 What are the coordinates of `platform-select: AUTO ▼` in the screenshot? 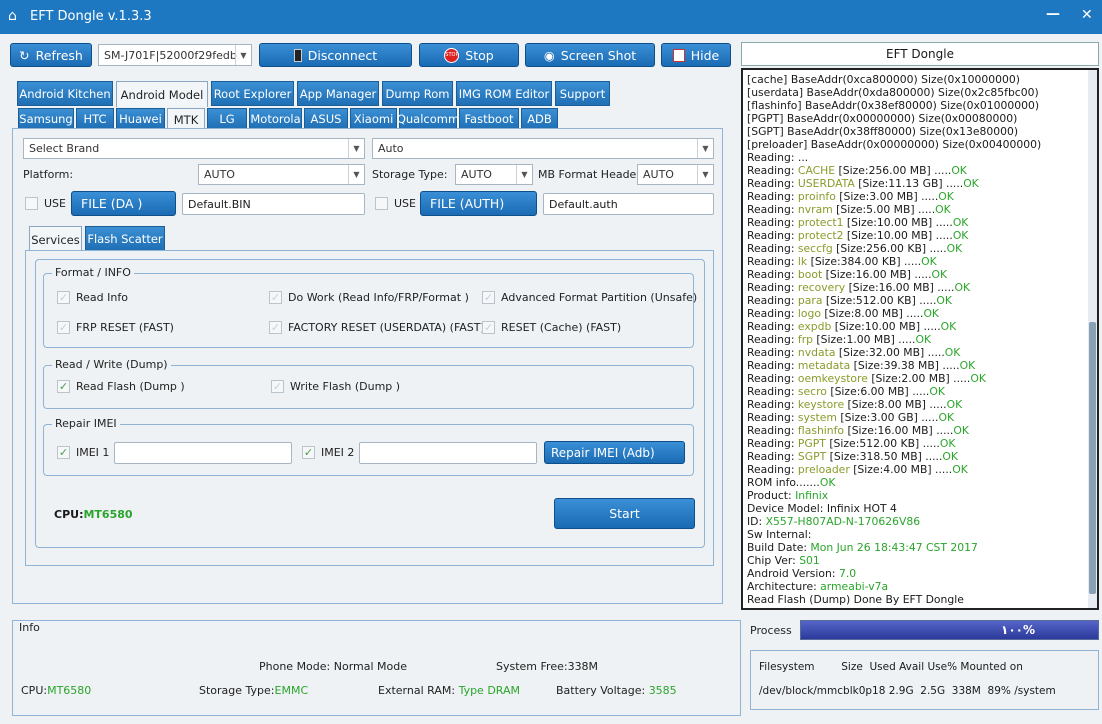 It's located at (281, 174).